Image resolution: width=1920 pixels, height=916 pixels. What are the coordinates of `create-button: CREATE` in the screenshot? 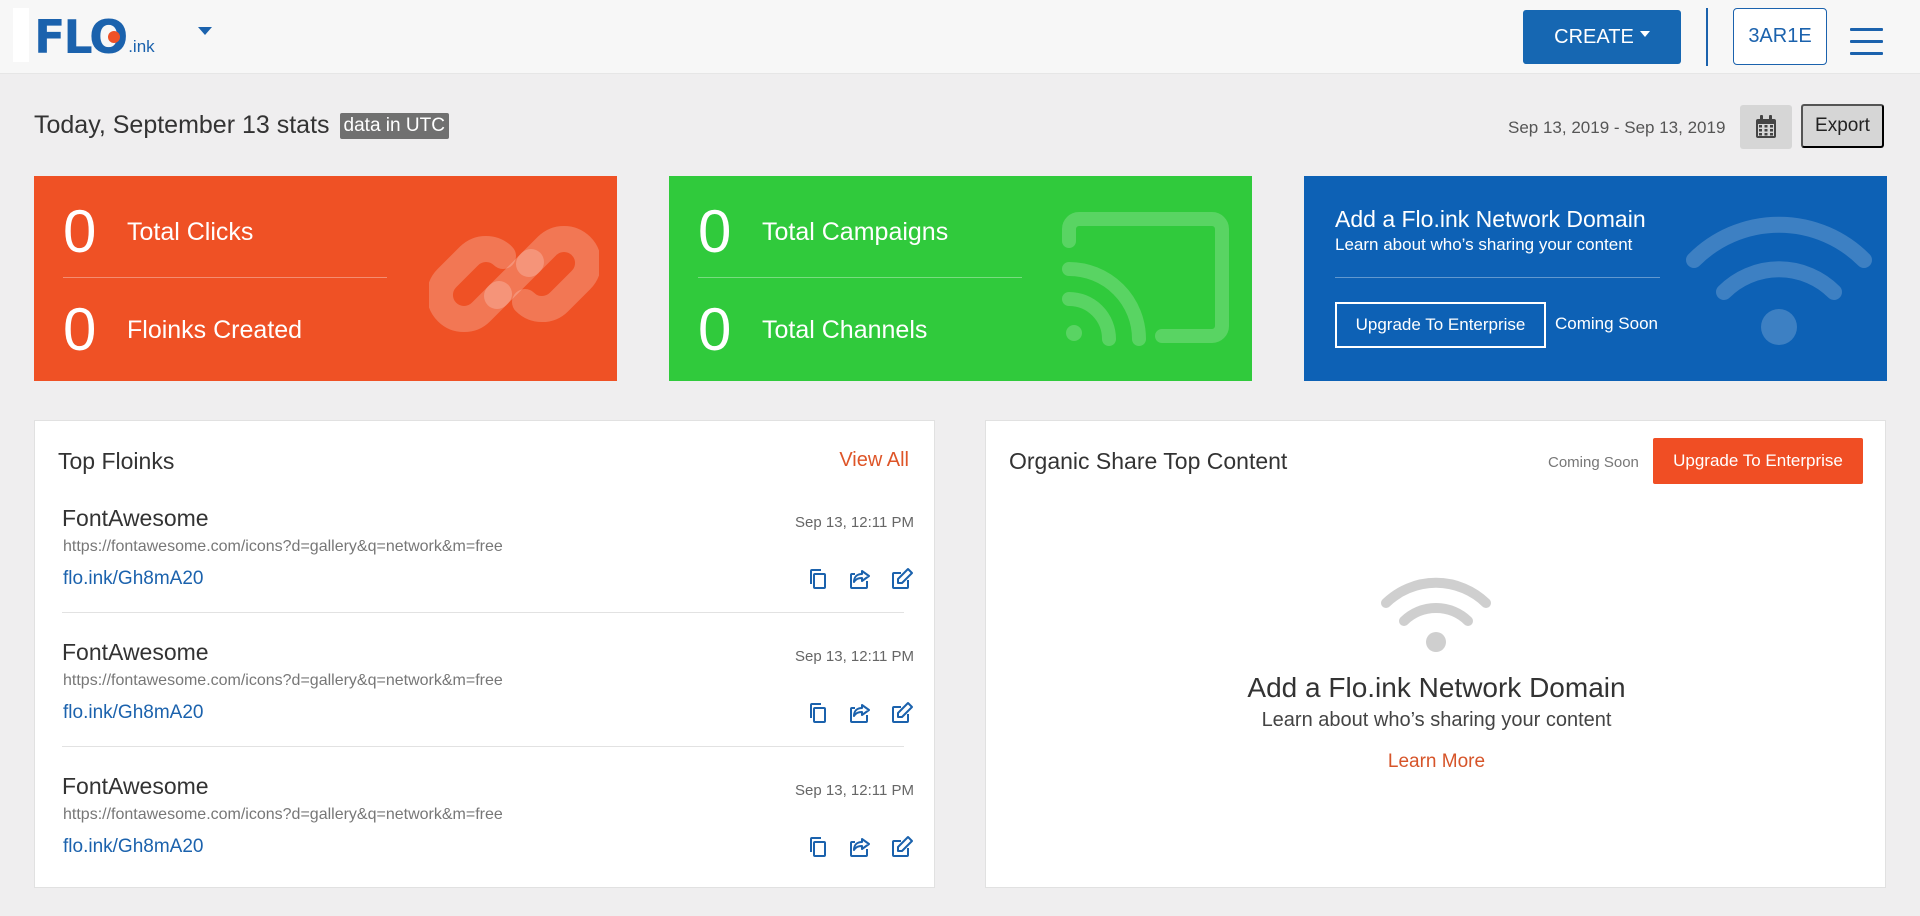 It's located at (1602, 37).